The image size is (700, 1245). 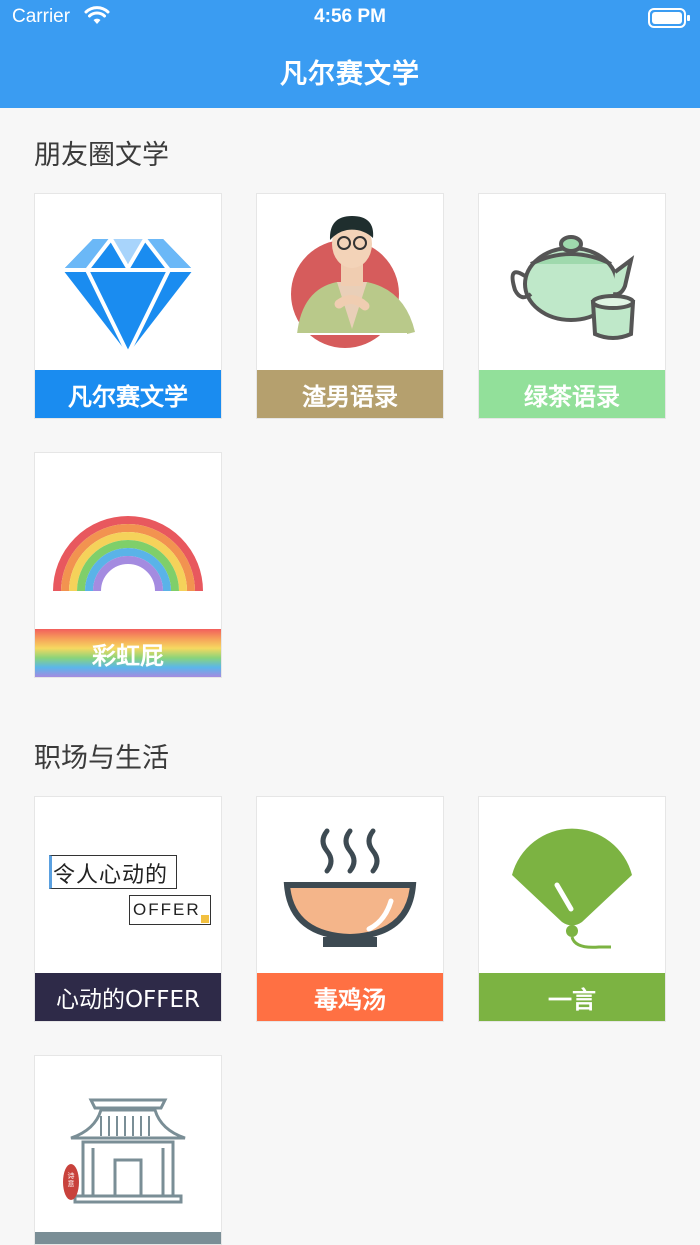 What do you see at coordinates (350, 74) in the screenshot?
I see `page-title: 凡尔赛文学` at bounding box center [350, 74].